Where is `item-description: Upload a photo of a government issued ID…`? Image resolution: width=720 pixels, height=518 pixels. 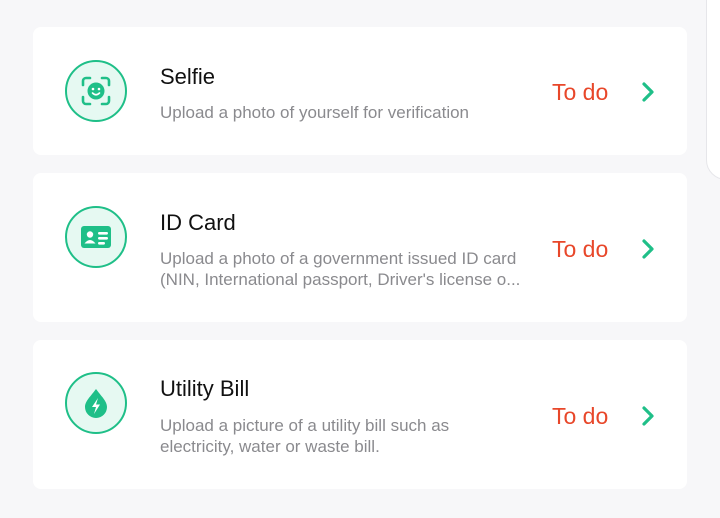
item-description: Upload a photo of a government issued ID… is located at coordinates (350, 269).